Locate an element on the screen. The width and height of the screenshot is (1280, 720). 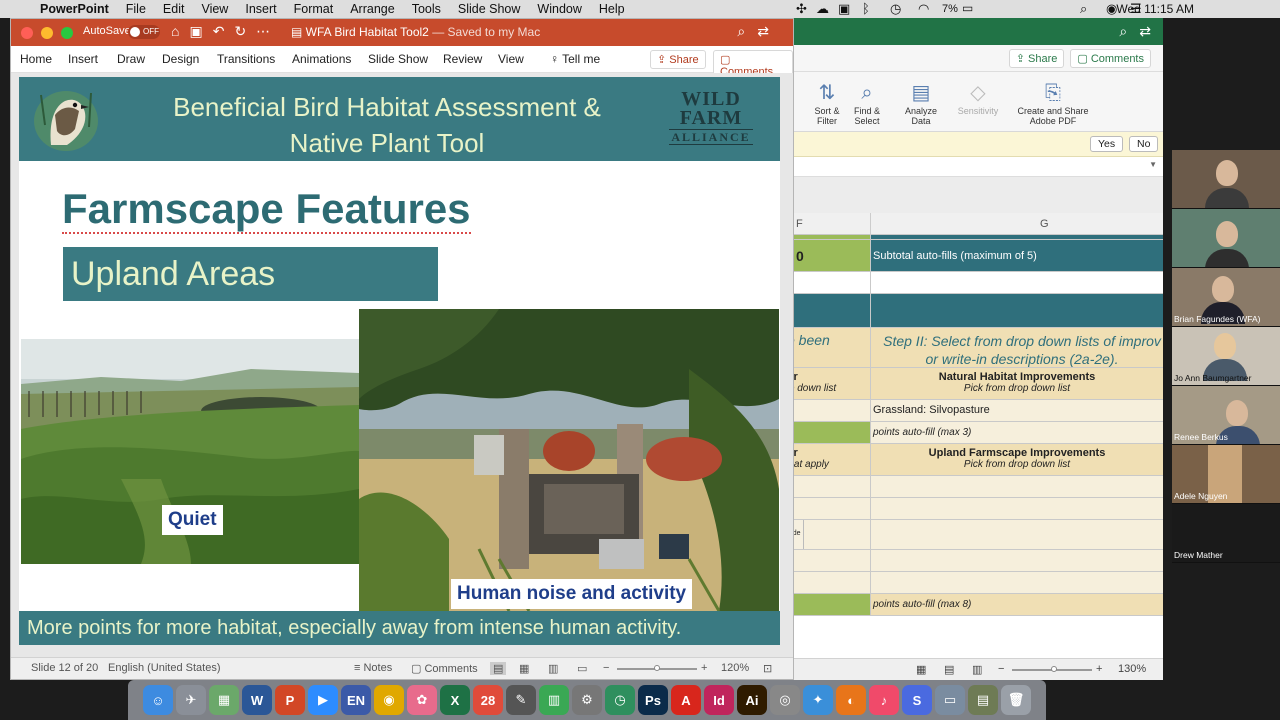
excel-formula-bar: ▼ is located at coordinates (971, 167).